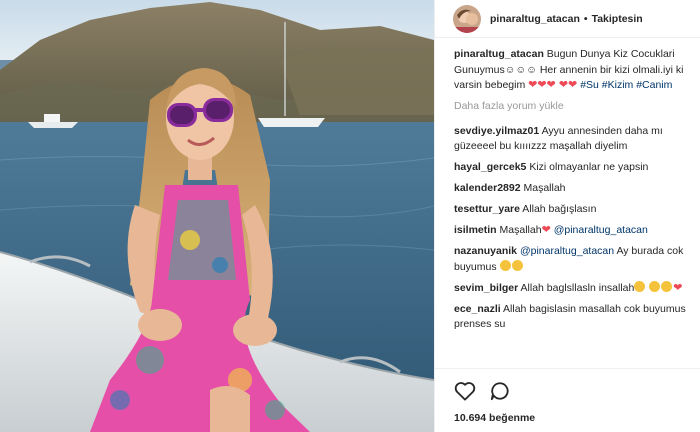 Image resolution: width=700 pixels, height=432 pixels. Describe the element at coordinates (490, 167) in the screenshot. I see `comment-username: hayal_gercek5` at that location.